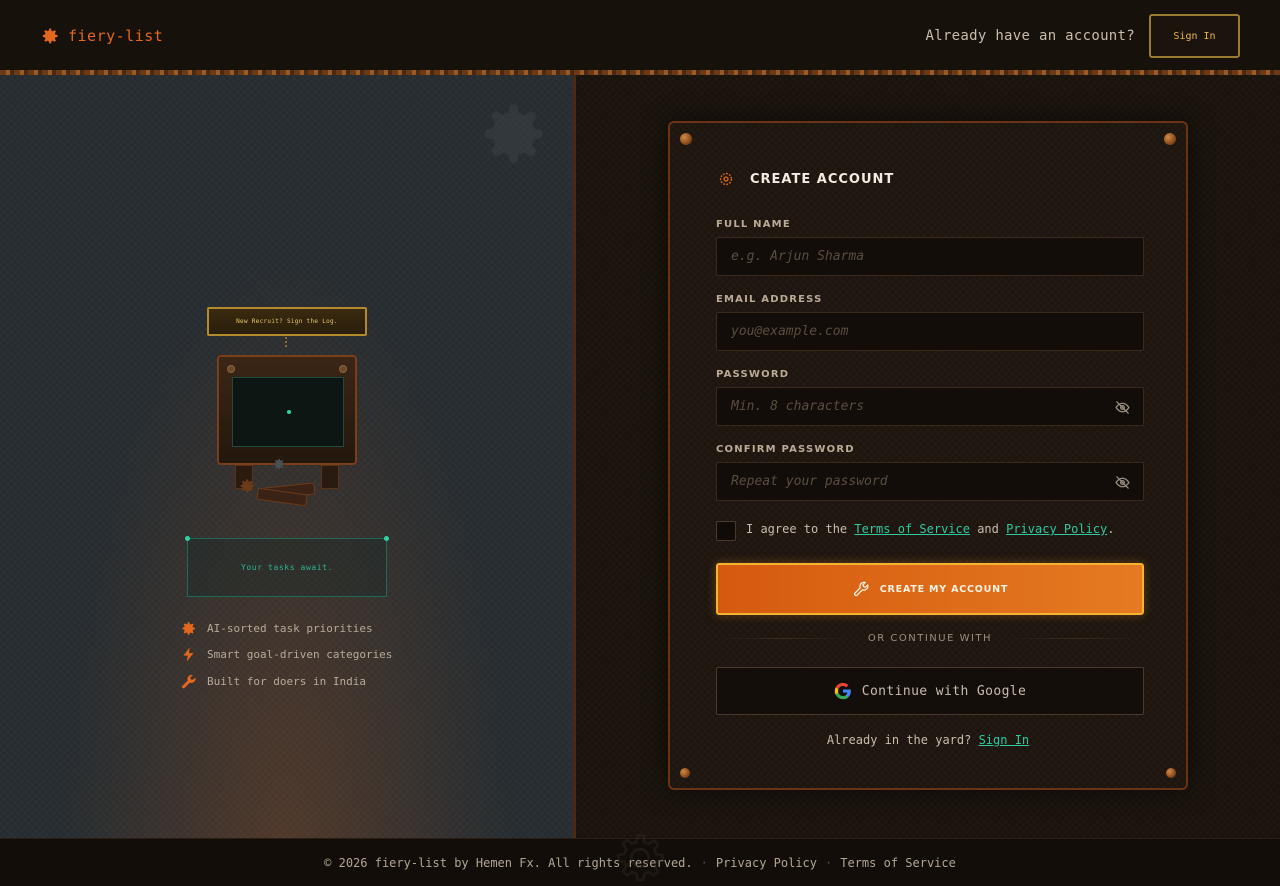 Image resolution: width=1280 pixels, height=886 pixels. I want to click on password-field, so click(930, 406).